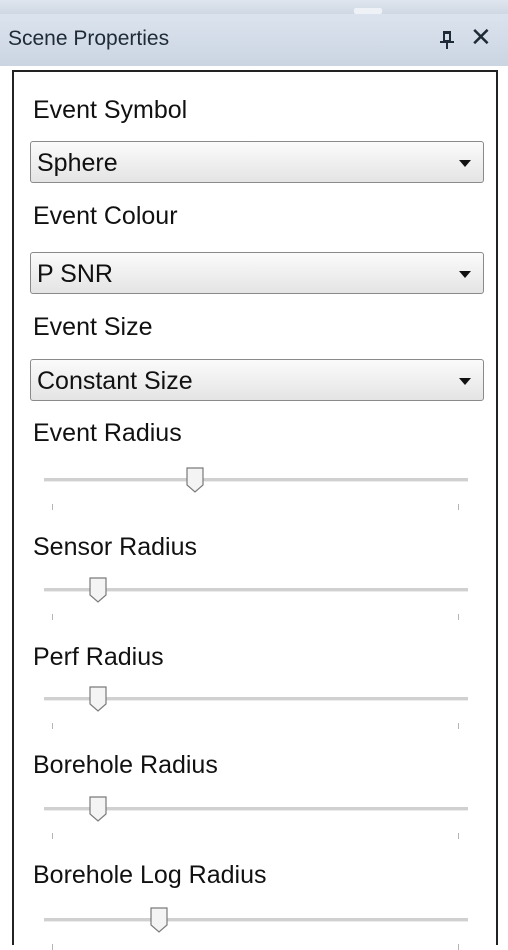 This screenshot has width=508, height=950. I want to click on event-symbol-label: Event Symbol, so click(110, 110).